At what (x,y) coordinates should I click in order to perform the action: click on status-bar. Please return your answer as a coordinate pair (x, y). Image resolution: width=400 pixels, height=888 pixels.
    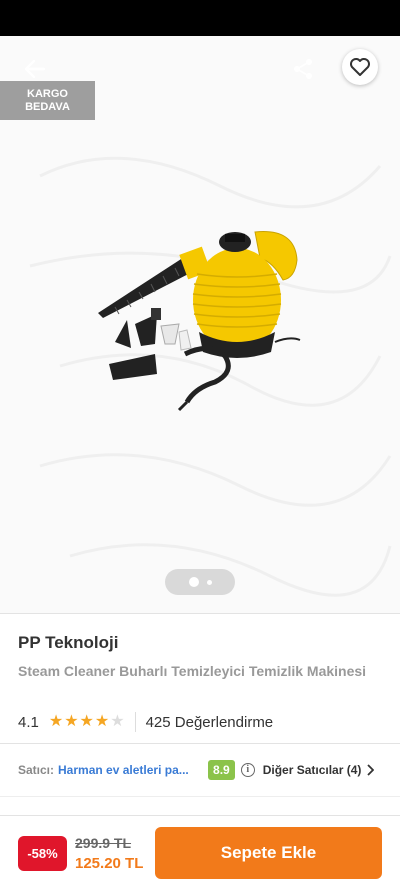
    Looking at the image, I should click on (200, 18).